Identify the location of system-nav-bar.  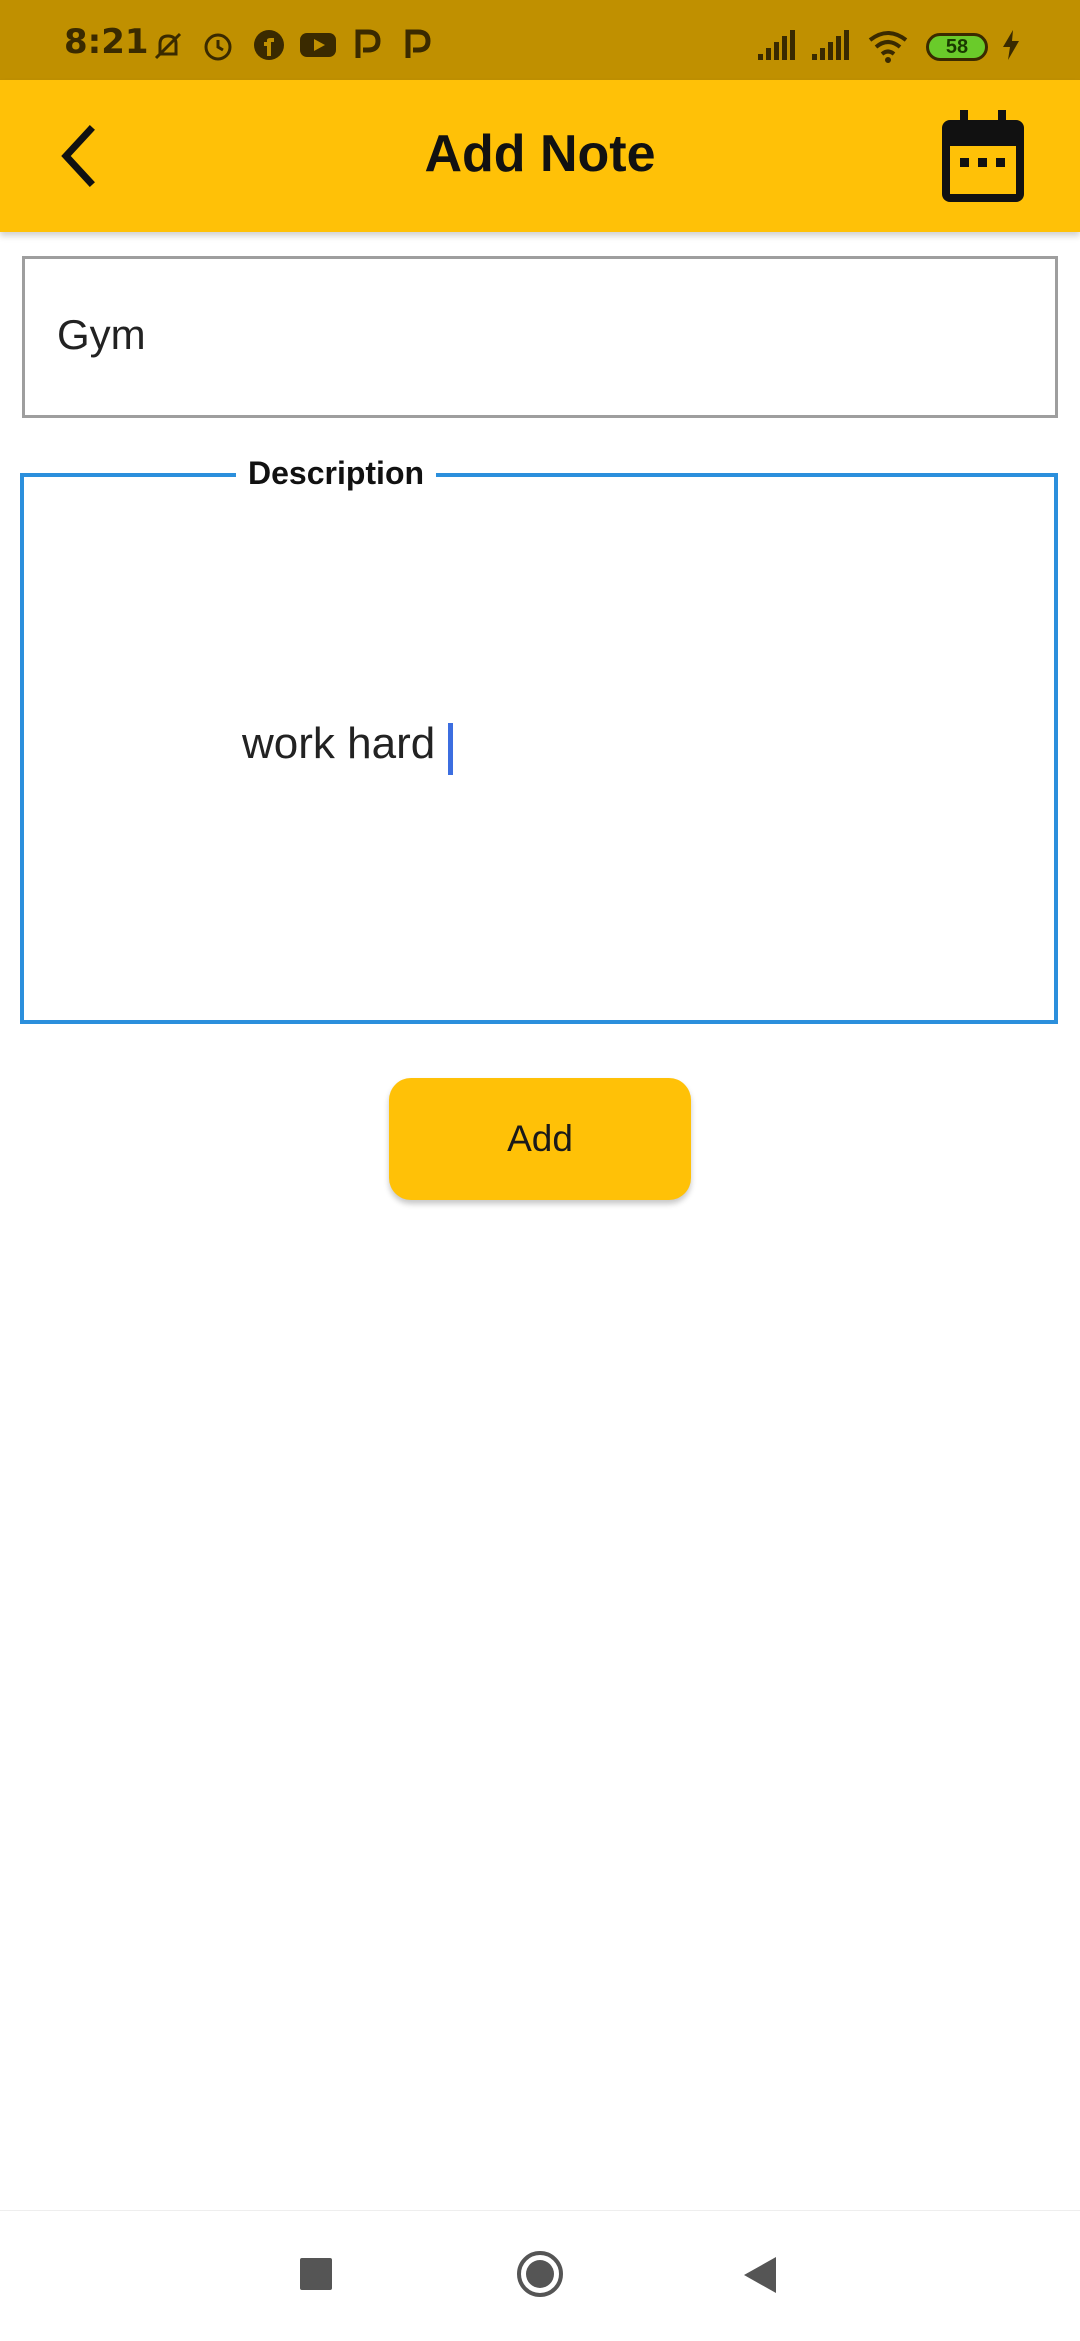
(540, 2275).